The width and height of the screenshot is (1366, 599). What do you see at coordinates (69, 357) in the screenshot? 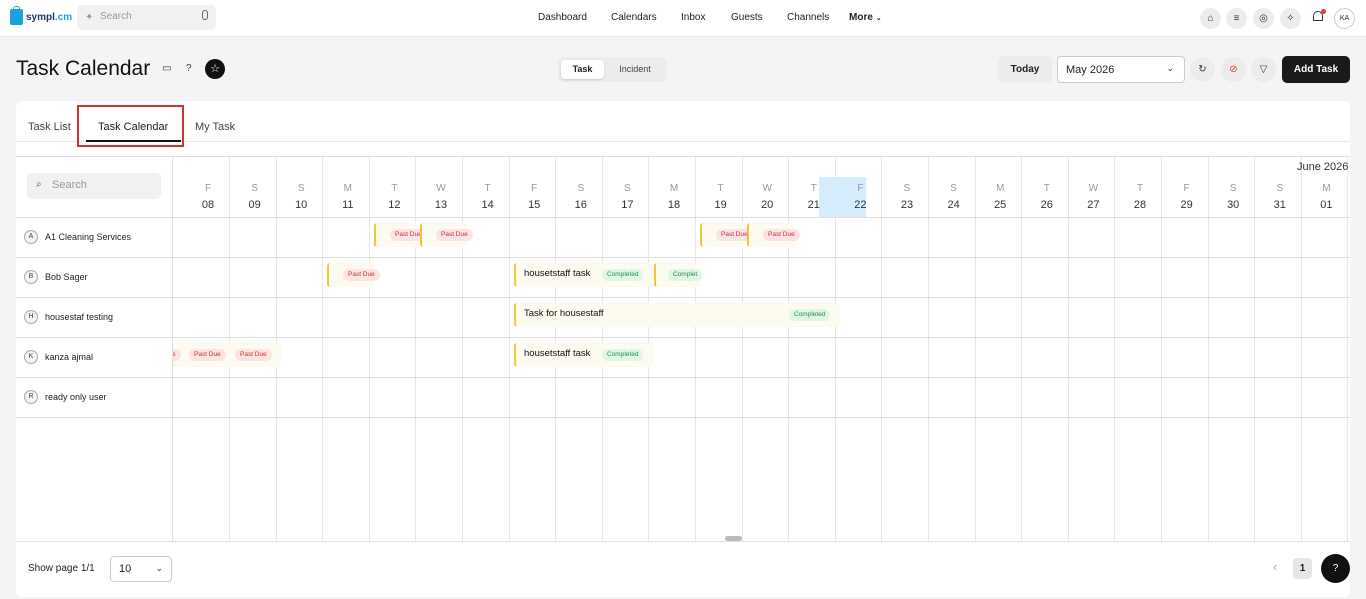
I see `person-name: kanza ajmal` at bounding box center [69, 357].